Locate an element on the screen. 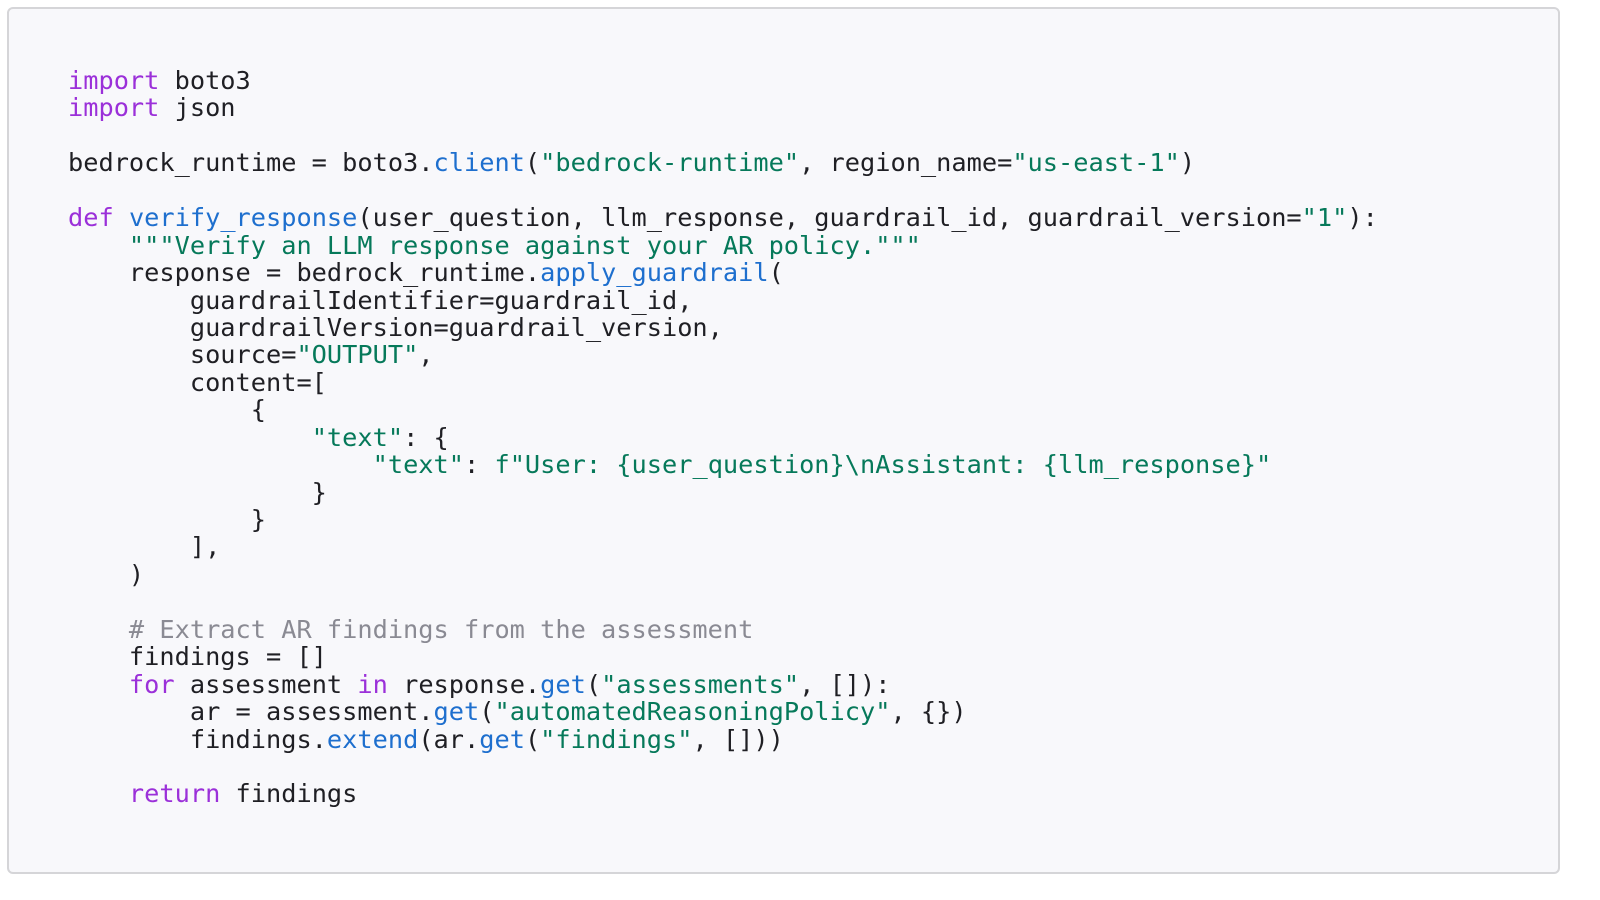 This screenshot has height=900, width=1600. code-token: findings. is located at coordinates (197, 739).